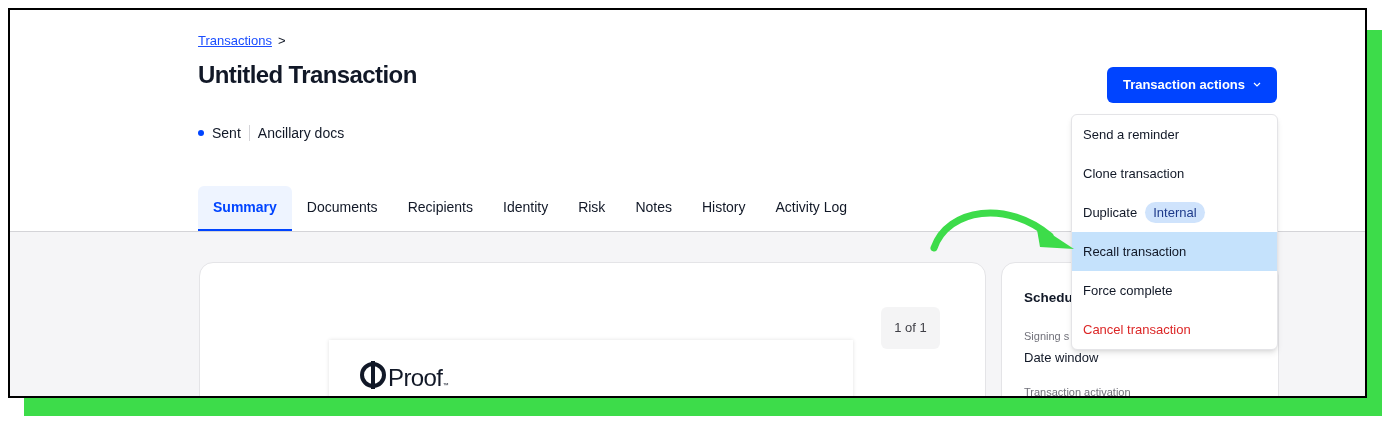  Describe the element at coordinates (1047, 336) in the screenshot. I see `field-label: Signing s` at that location.